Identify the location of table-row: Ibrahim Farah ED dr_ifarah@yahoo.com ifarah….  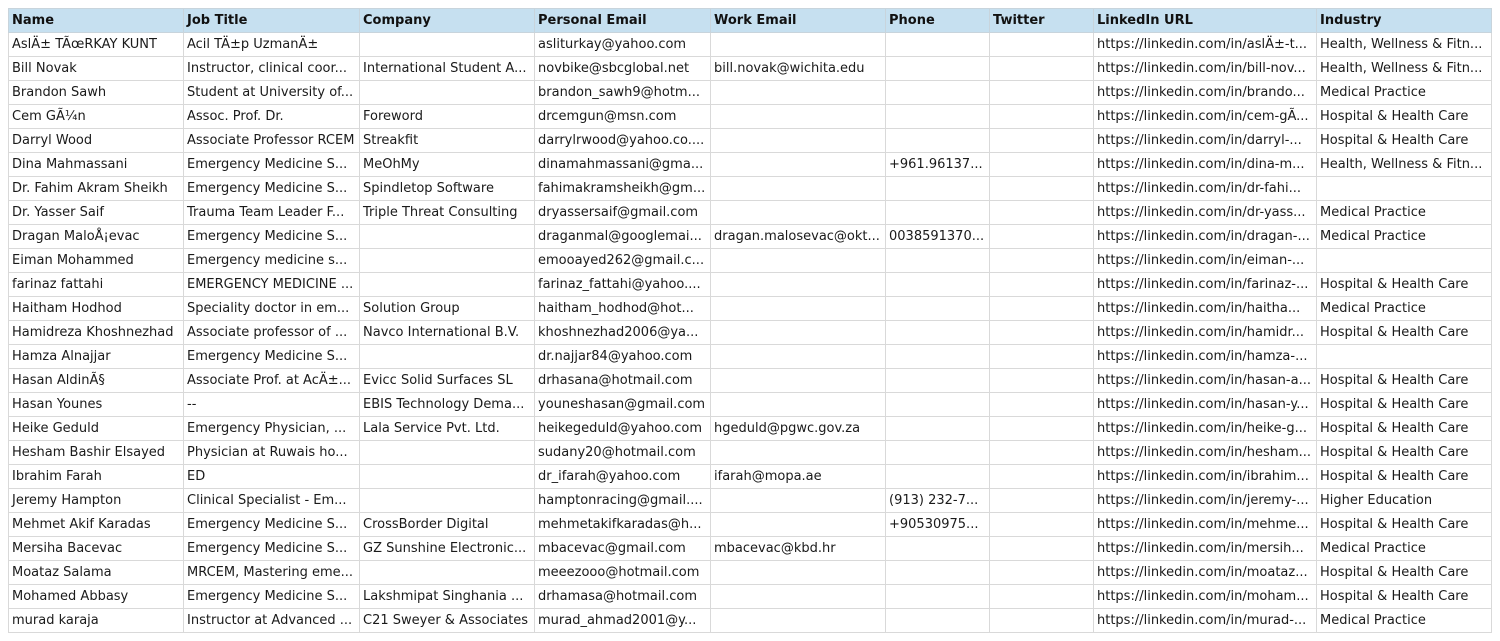
(750, 476).